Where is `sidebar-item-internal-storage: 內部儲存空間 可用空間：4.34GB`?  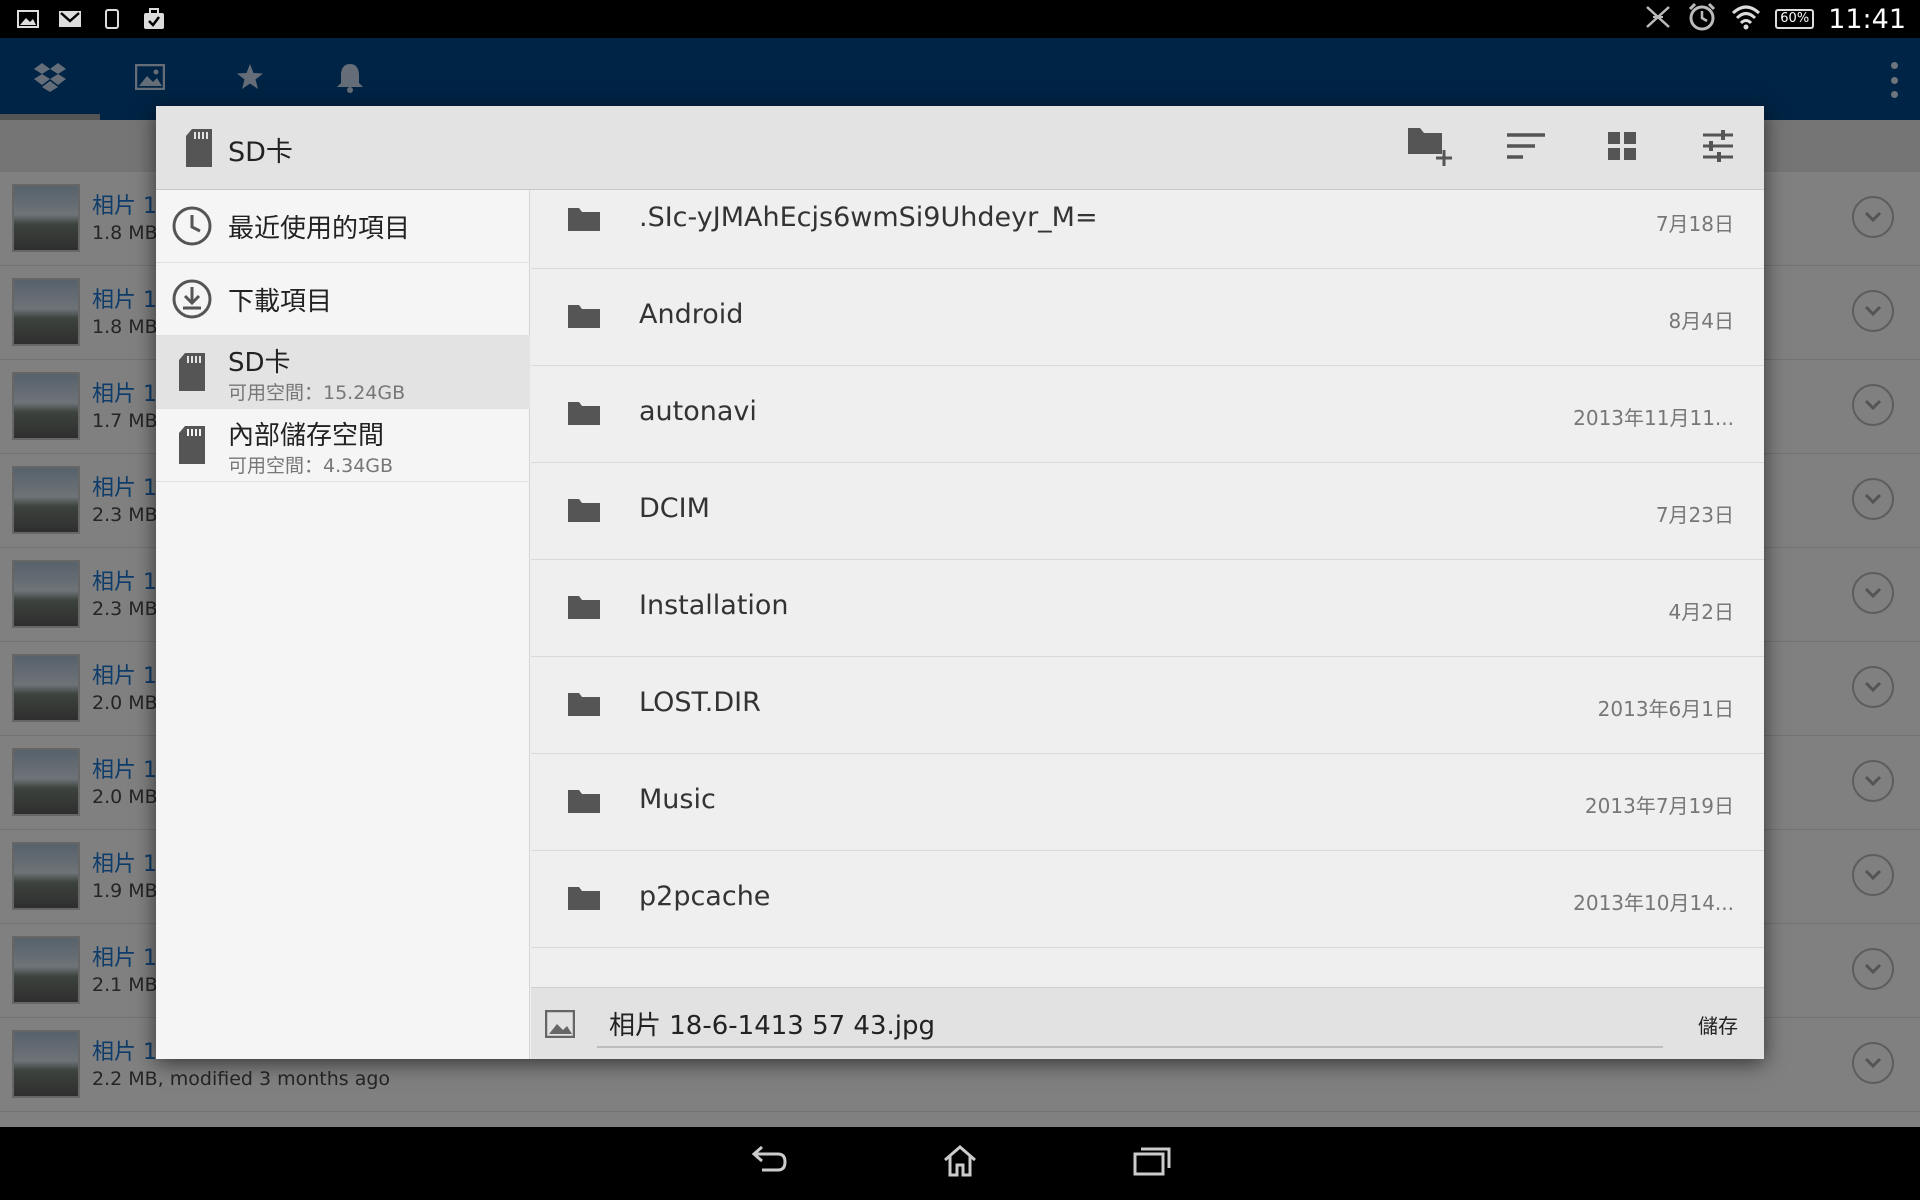 sidebar-item-internal-storage: 內部儲存空間 可用空間：4.34GB is located at coordinates (343, 445).